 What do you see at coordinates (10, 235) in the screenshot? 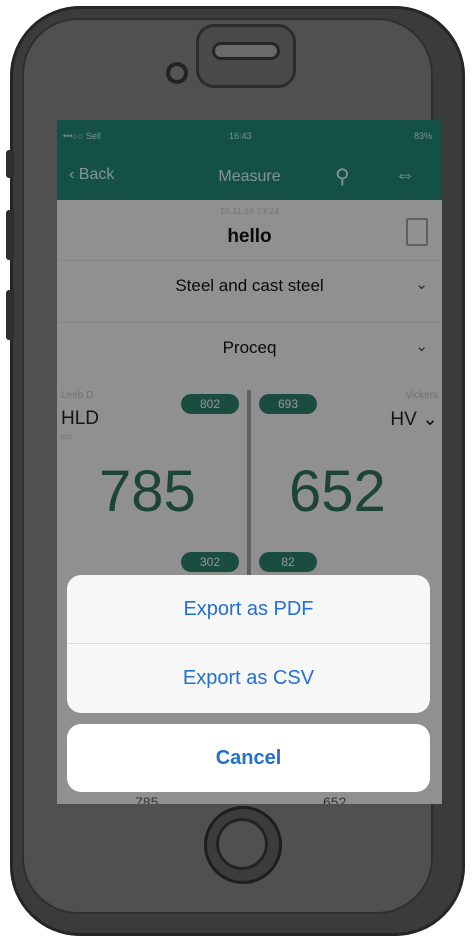
I see `side-button-volume-up` at bounding box center [10, 235].